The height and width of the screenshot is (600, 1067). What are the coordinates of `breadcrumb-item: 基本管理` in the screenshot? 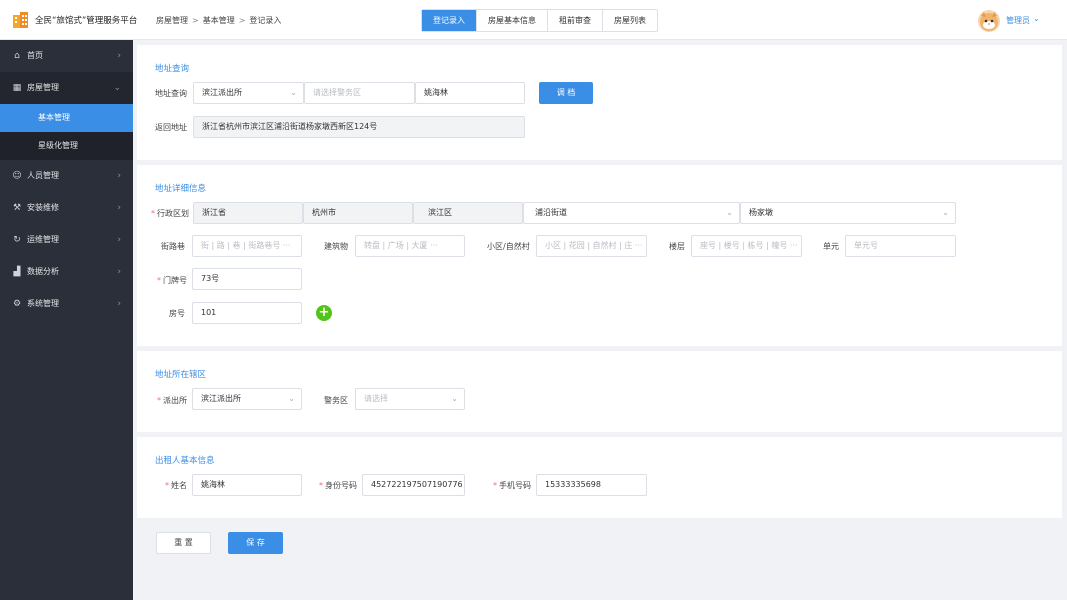 It's located at (219, 20).